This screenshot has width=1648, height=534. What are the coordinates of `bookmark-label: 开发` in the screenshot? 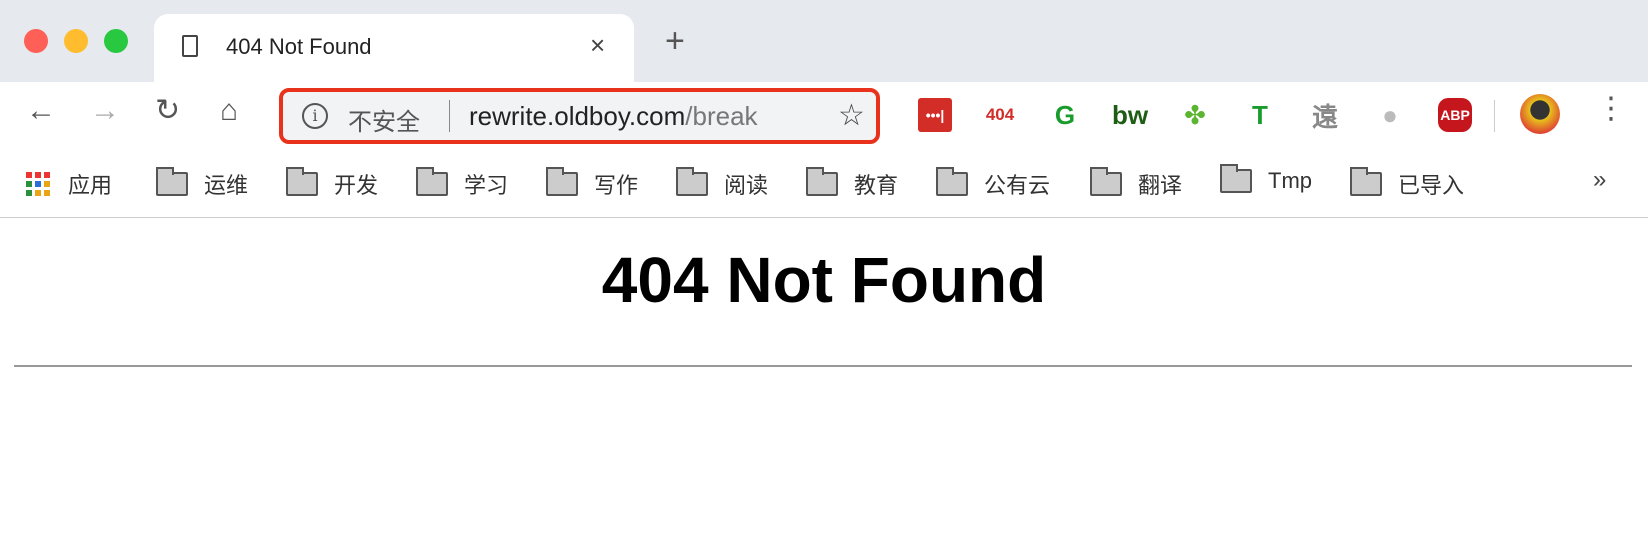 It's located at (356, 185).